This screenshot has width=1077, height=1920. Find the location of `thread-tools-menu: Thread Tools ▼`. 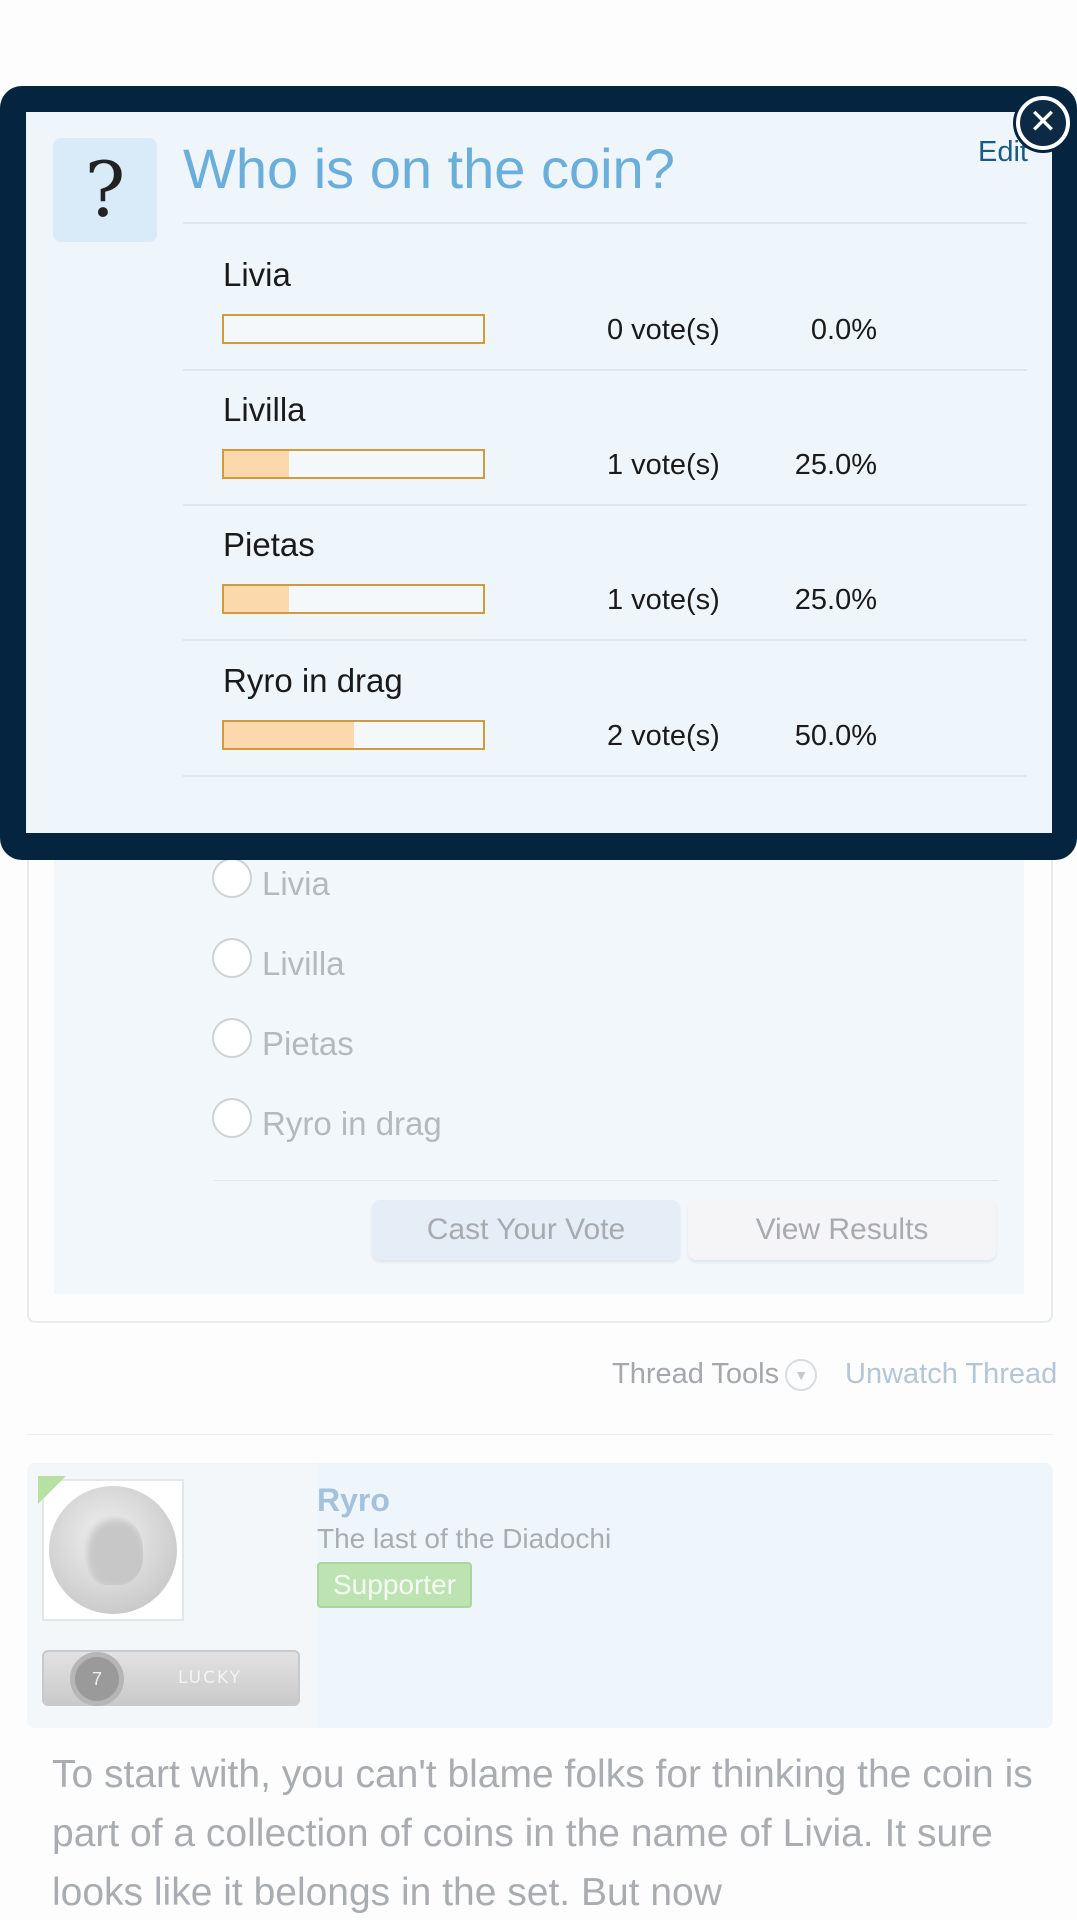

thread-tools-menu: Thread Tools ▼ is located at coordinates (715, 1374).